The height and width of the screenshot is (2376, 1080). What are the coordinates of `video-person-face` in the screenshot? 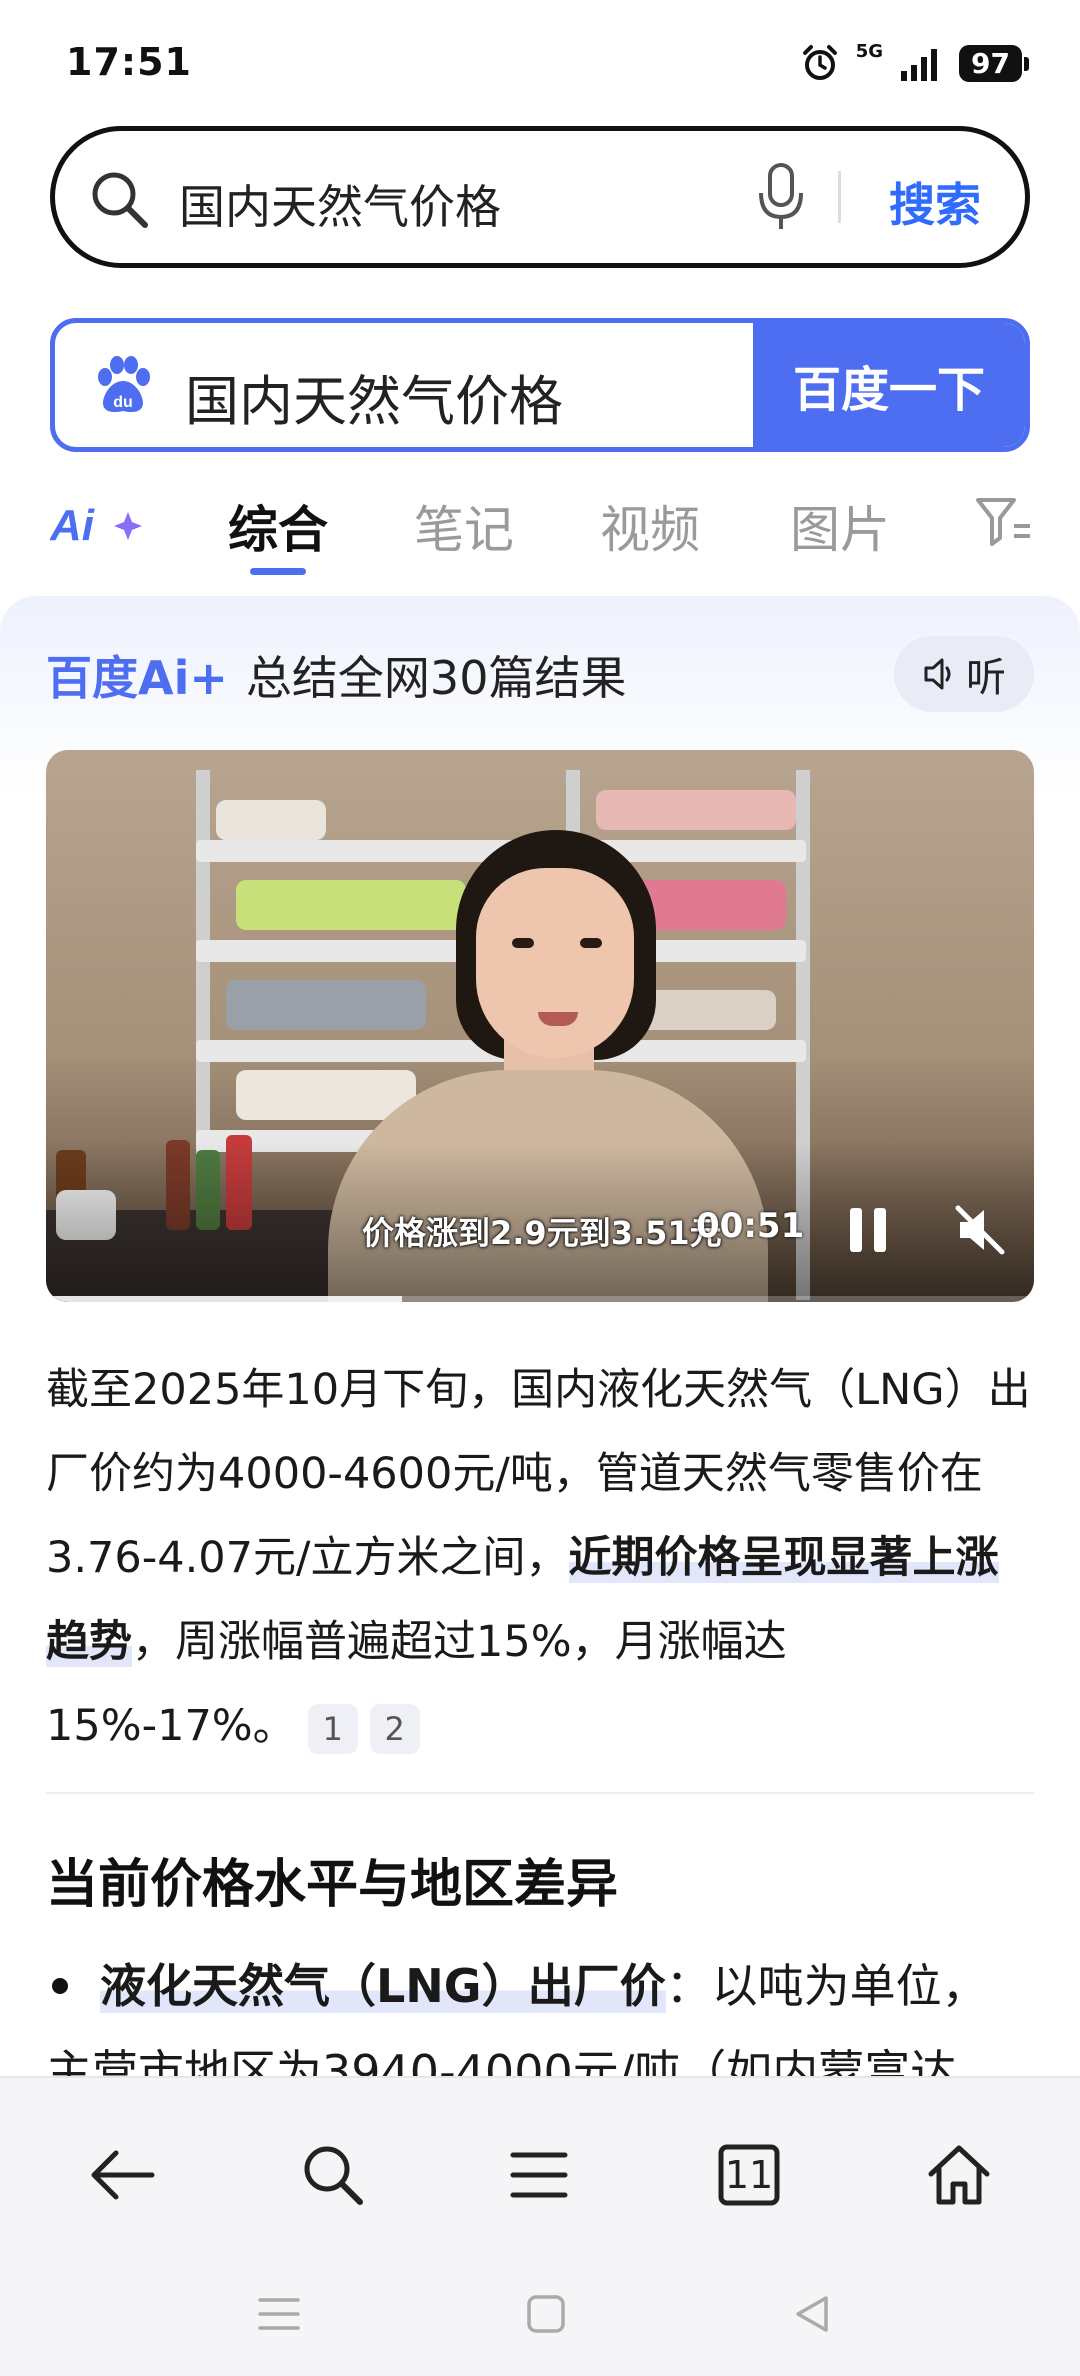 It's located at (555, 963).